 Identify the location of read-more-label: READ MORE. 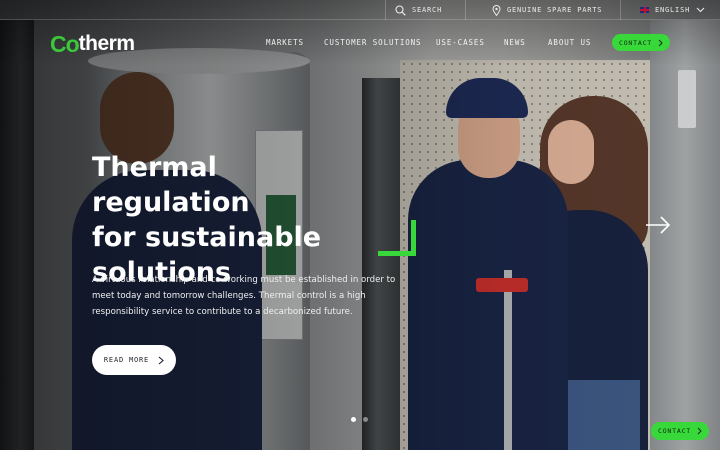
(126, 360).